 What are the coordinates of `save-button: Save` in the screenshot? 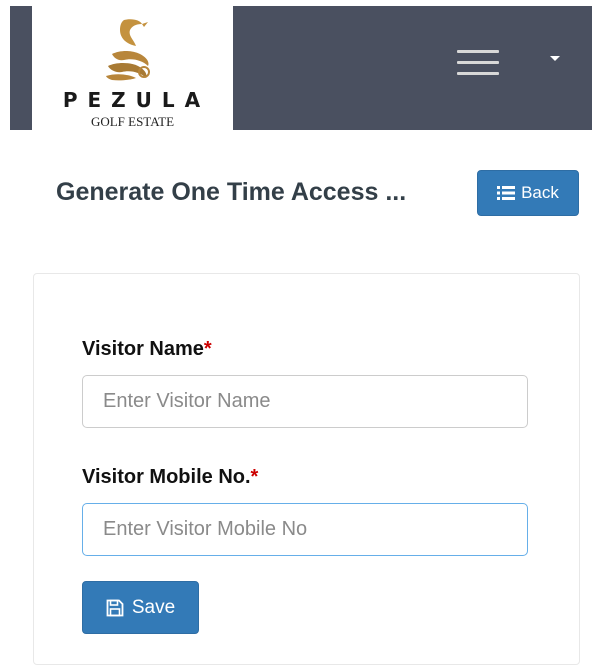 It's located at (140, 607).